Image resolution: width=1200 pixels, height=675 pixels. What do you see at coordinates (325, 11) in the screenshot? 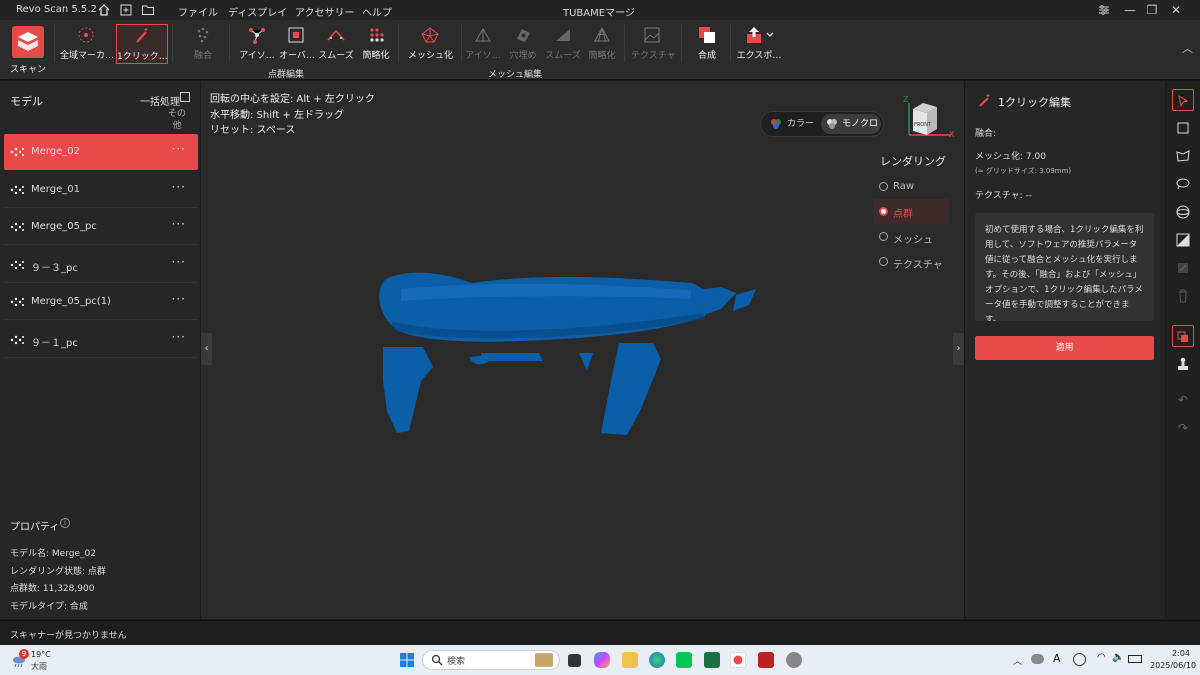
I see `menu-accessory: アクセサリー` at bounding box center [325, 11].